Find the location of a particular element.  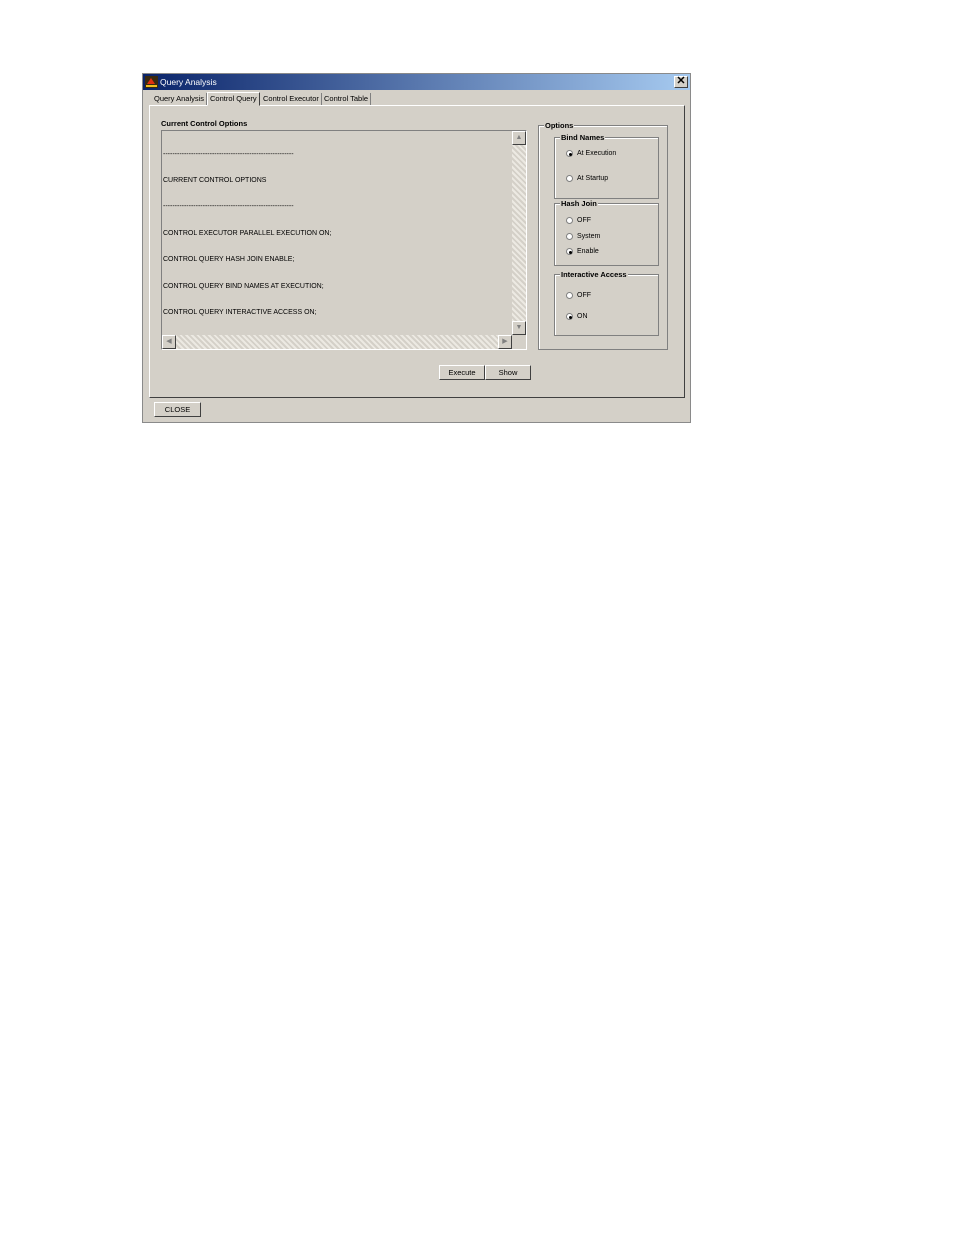

options-group-title: Options is located at coordinates (559, 125).